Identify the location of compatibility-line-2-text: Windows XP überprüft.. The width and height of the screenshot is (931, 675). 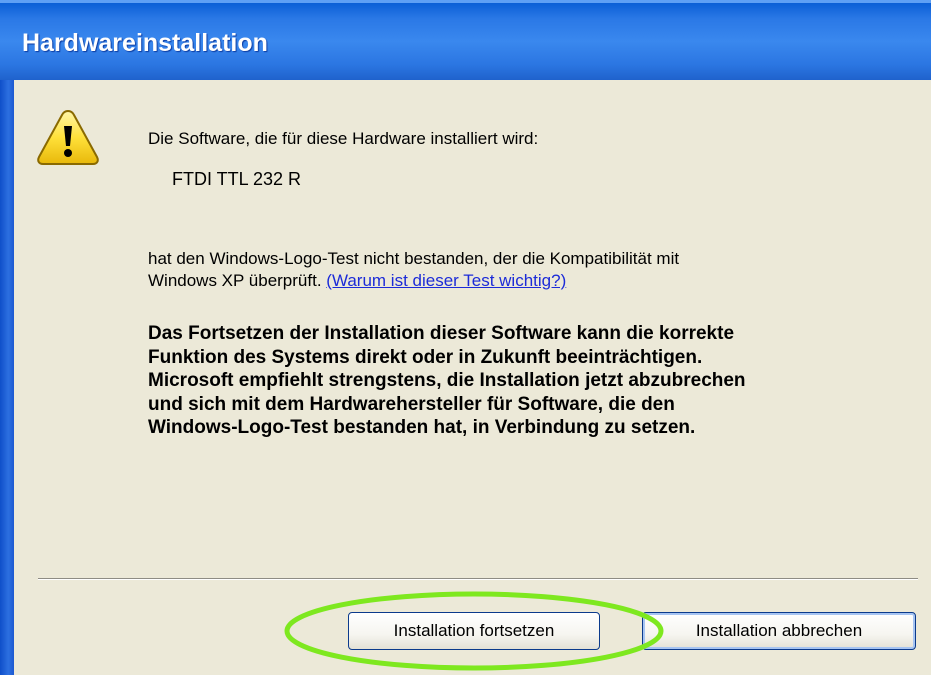
(237, 280).